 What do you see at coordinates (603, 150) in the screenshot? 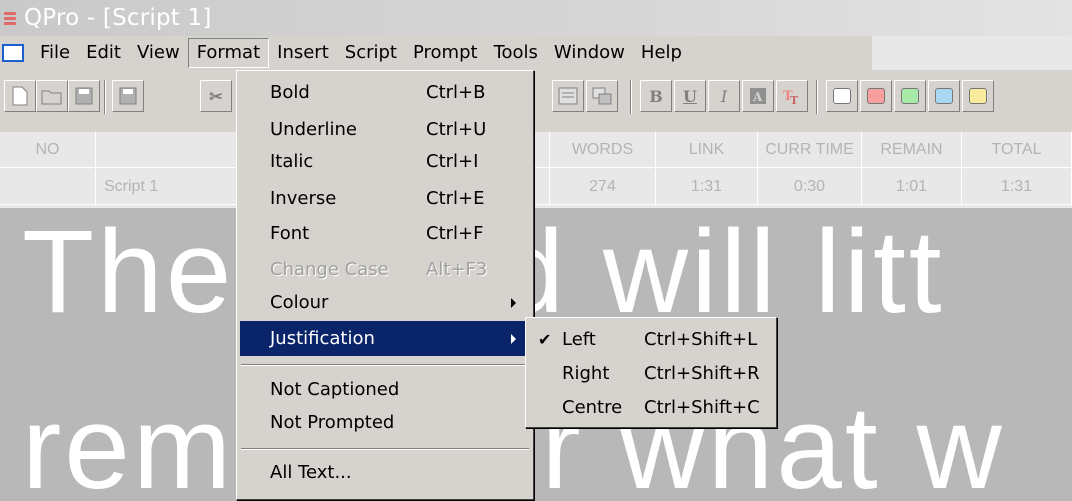
I see `header-words: WORDS` at bounding box center [603, 150].